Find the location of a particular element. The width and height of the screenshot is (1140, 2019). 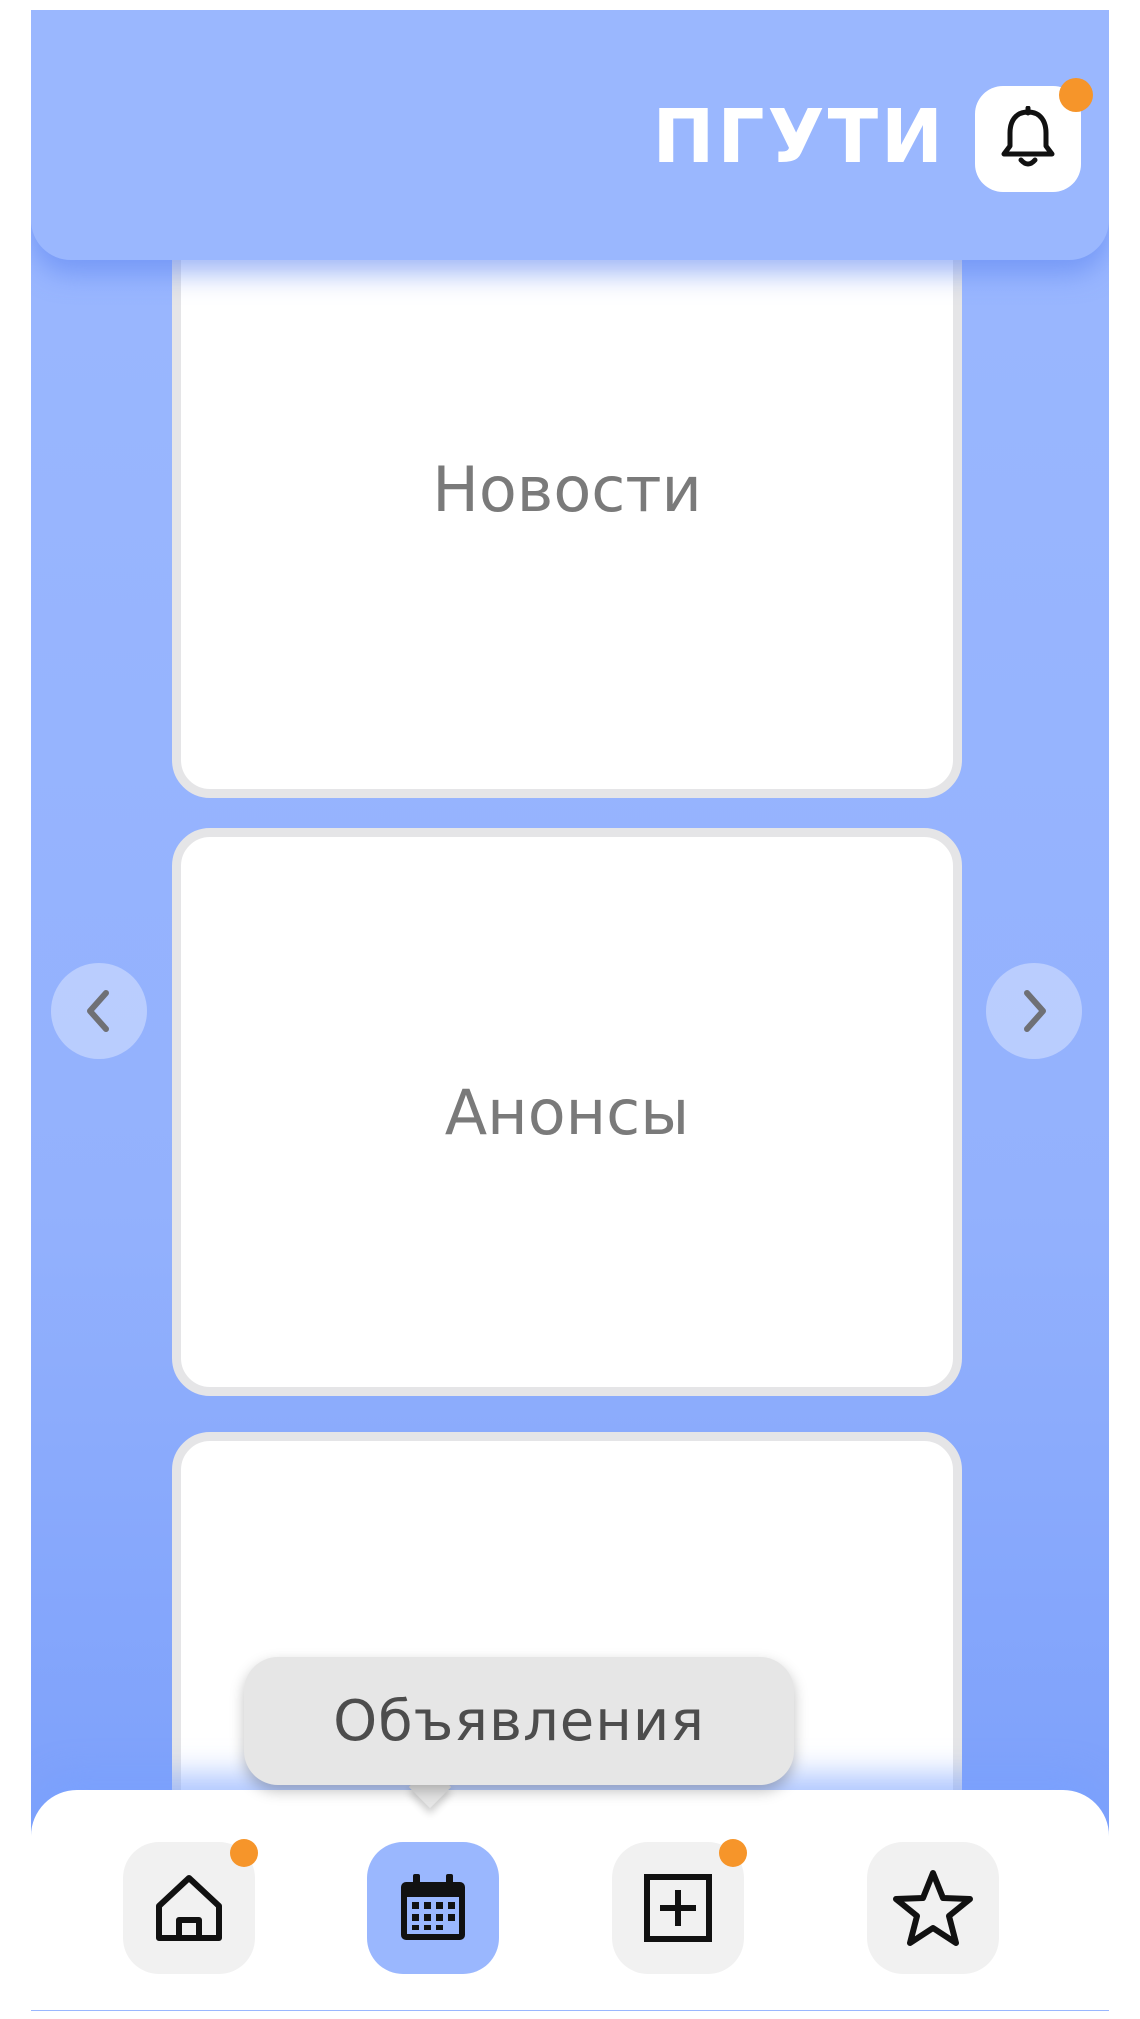

home-badge is located at coordinates (244, 1853).